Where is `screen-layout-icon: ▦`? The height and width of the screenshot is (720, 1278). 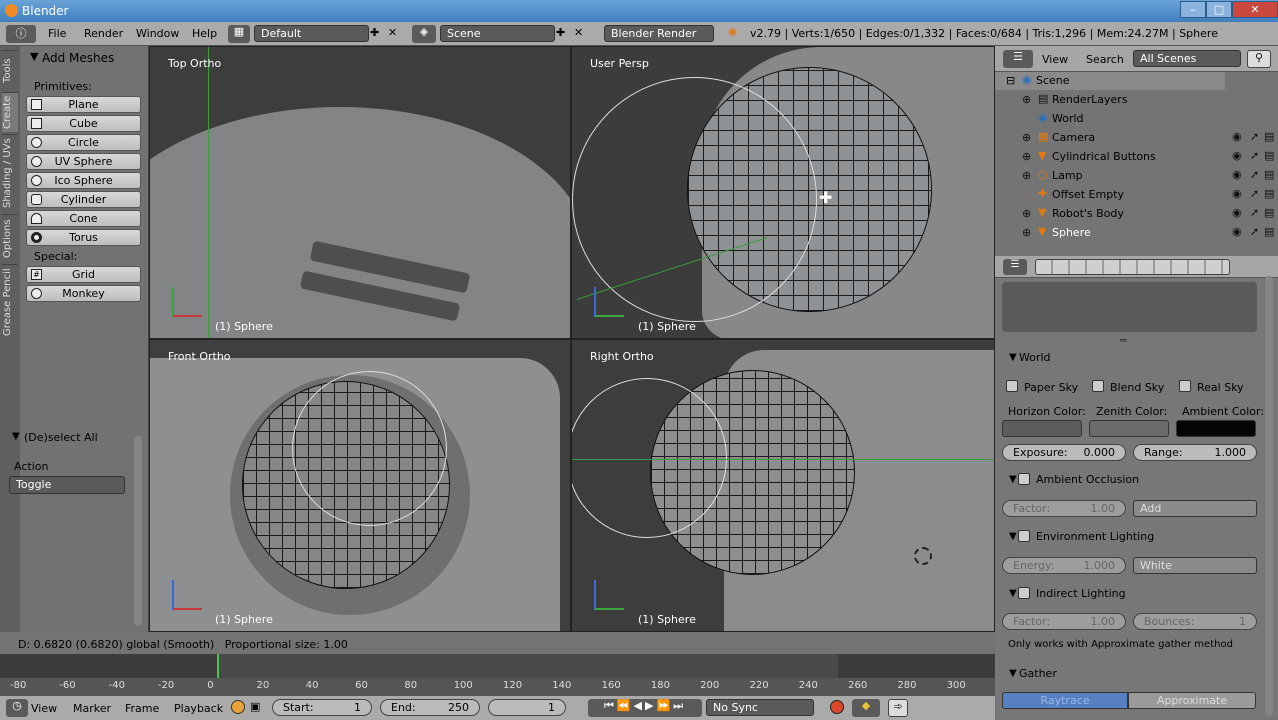 screen-layout-icon: ▦ is located at coordinates (239, 34).